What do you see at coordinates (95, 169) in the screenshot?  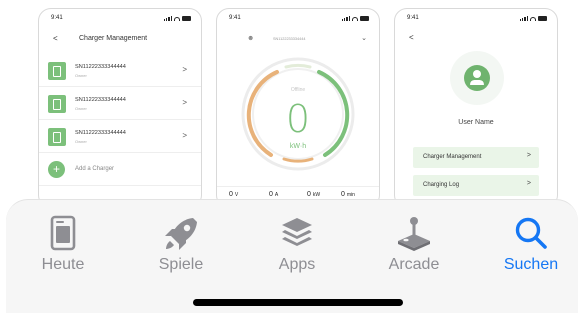 I see `add-charger-label: Add a Charger` at bounding box center [95, 169].